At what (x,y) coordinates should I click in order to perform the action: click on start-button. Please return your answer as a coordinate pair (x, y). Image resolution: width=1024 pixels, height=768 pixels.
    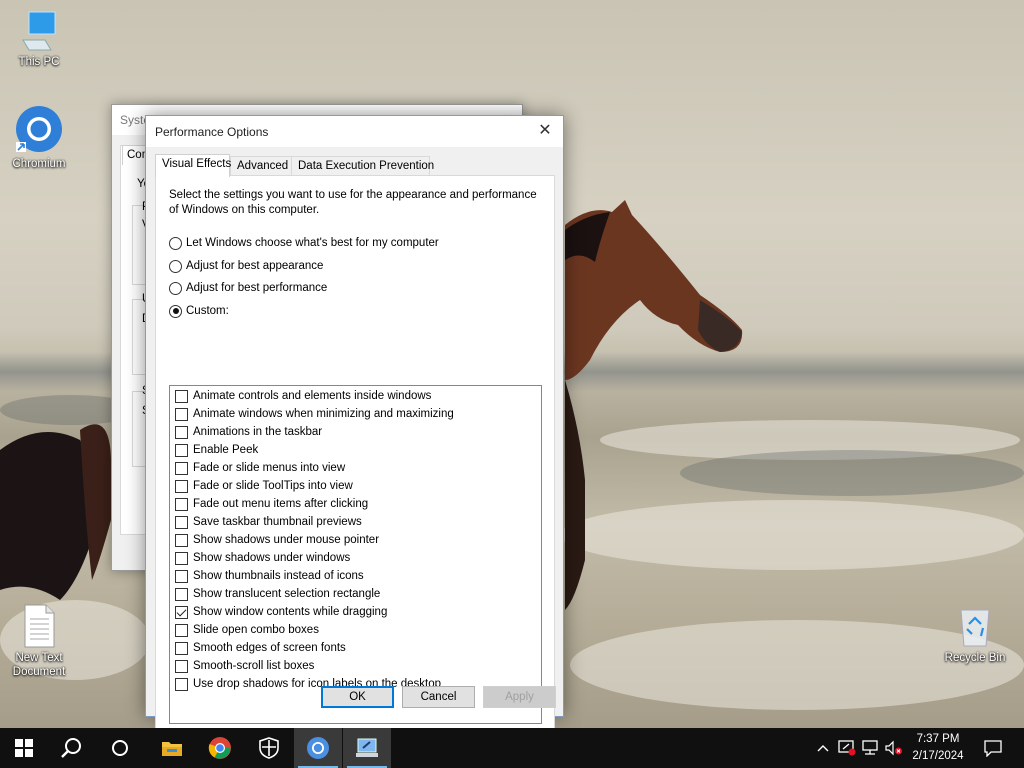
    Looking at the image, I should click on (24, 748).